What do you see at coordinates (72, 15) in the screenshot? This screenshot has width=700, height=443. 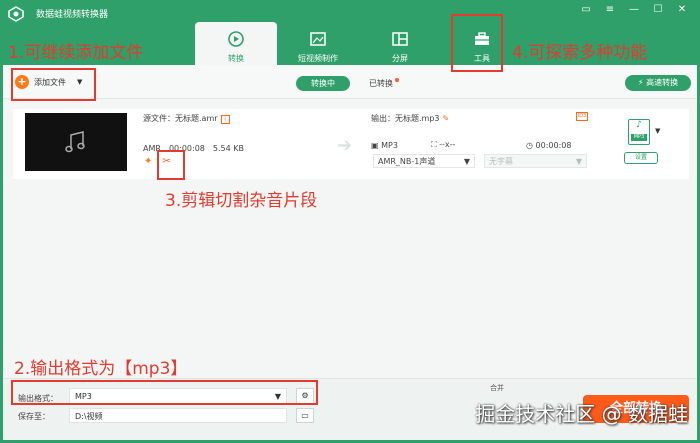 I see `app-title: 数据蛙视频转换器` at bounding box center [72, 15].